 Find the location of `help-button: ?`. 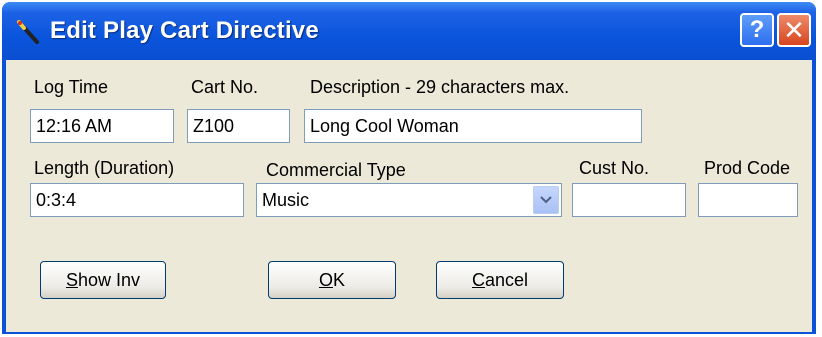

help-button: ? is located at coordinates (757, 30).